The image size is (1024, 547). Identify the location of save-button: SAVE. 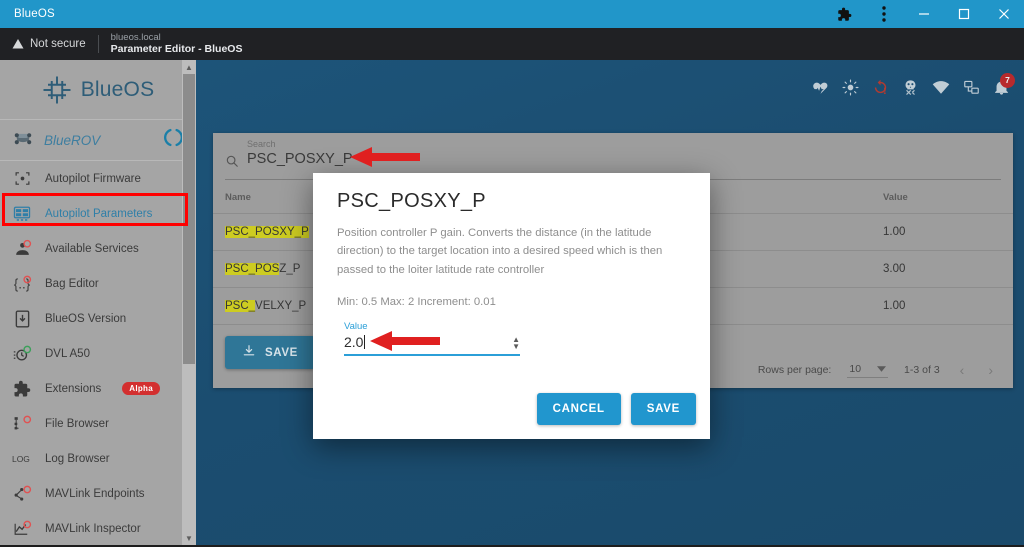
(270, 352).